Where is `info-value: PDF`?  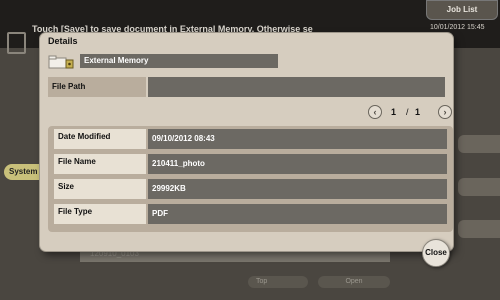
info-value: PDF is located at coordinates (297, 214).